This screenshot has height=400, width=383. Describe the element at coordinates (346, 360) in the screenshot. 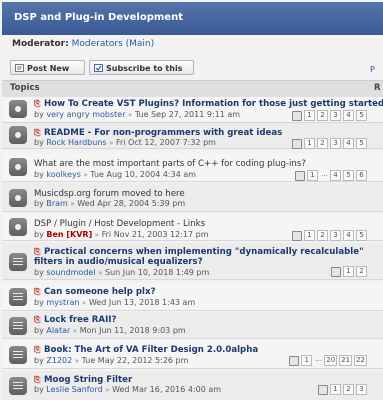

I see `page-link: 21` at that location.